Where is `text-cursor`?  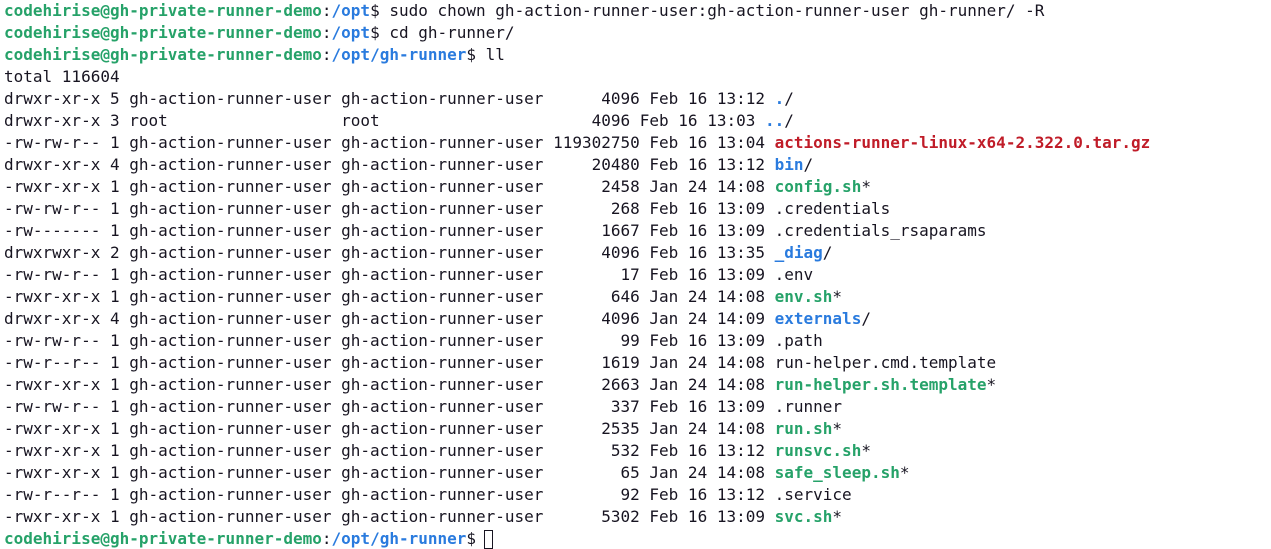 text-cursor is located at coordinates (489, 539).